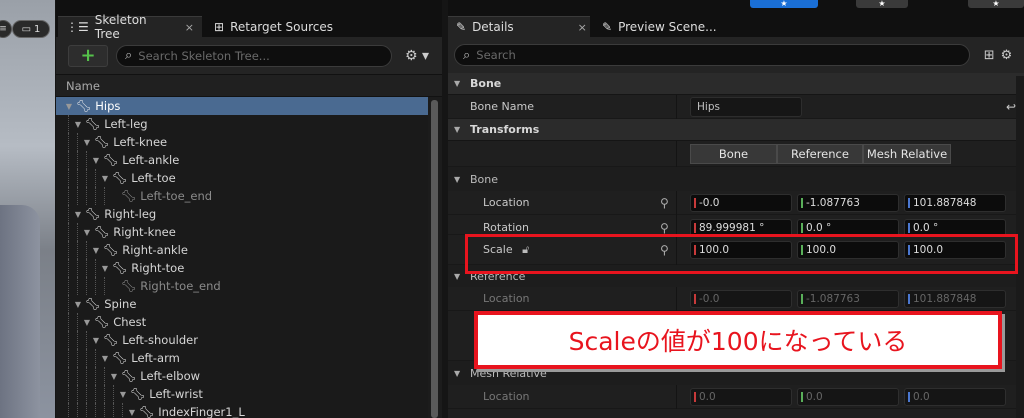 Image resolution: width=1024 pixels, height=418 pixels. What do you see at coordinates (955, 226) in the screenshot?
I see `rotation-z-field: 0.0 °` at bounding box center [955, 226].